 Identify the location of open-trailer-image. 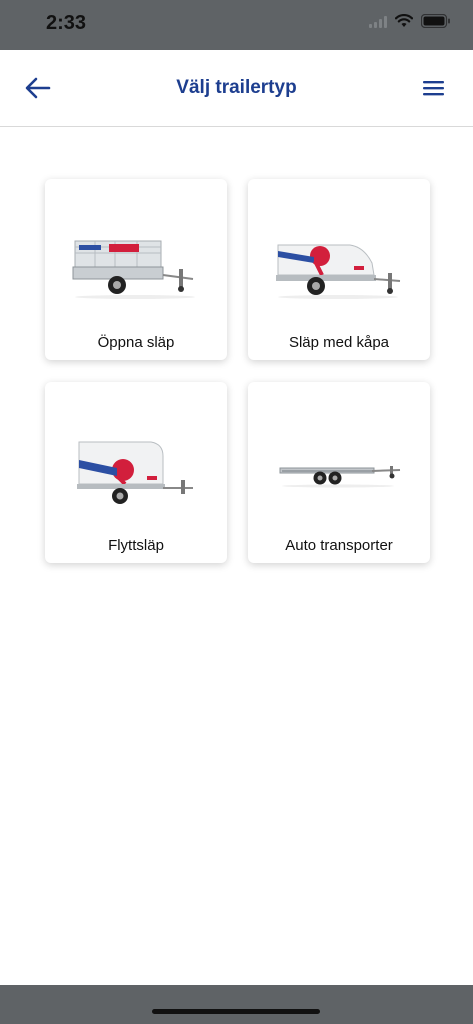
(136, 263).